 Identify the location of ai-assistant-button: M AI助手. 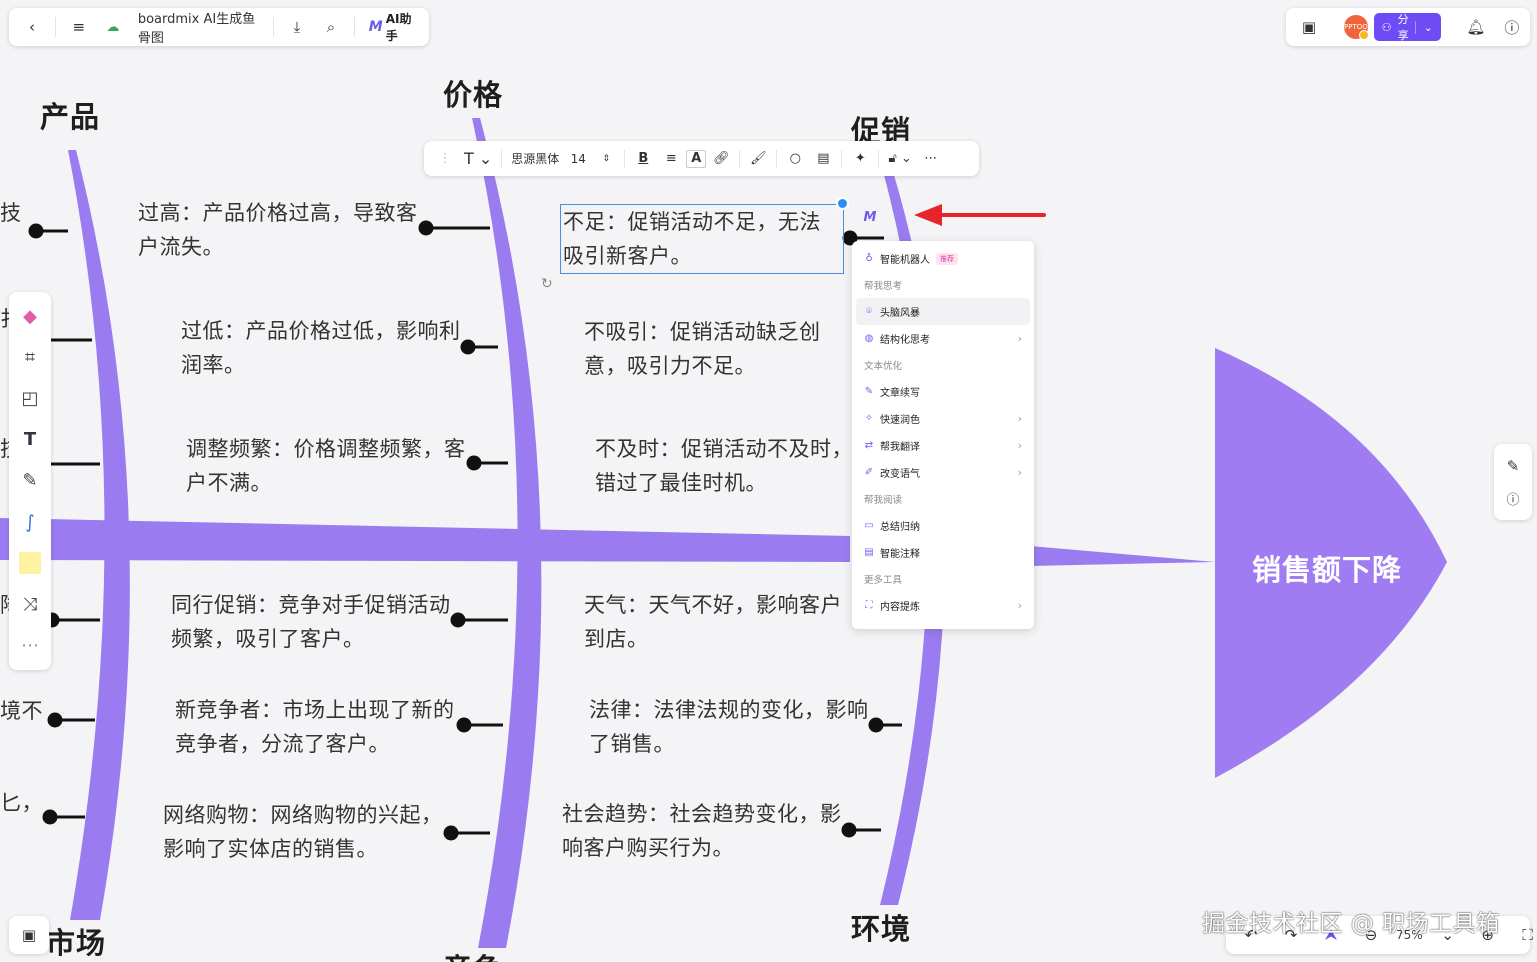
(392, 27).